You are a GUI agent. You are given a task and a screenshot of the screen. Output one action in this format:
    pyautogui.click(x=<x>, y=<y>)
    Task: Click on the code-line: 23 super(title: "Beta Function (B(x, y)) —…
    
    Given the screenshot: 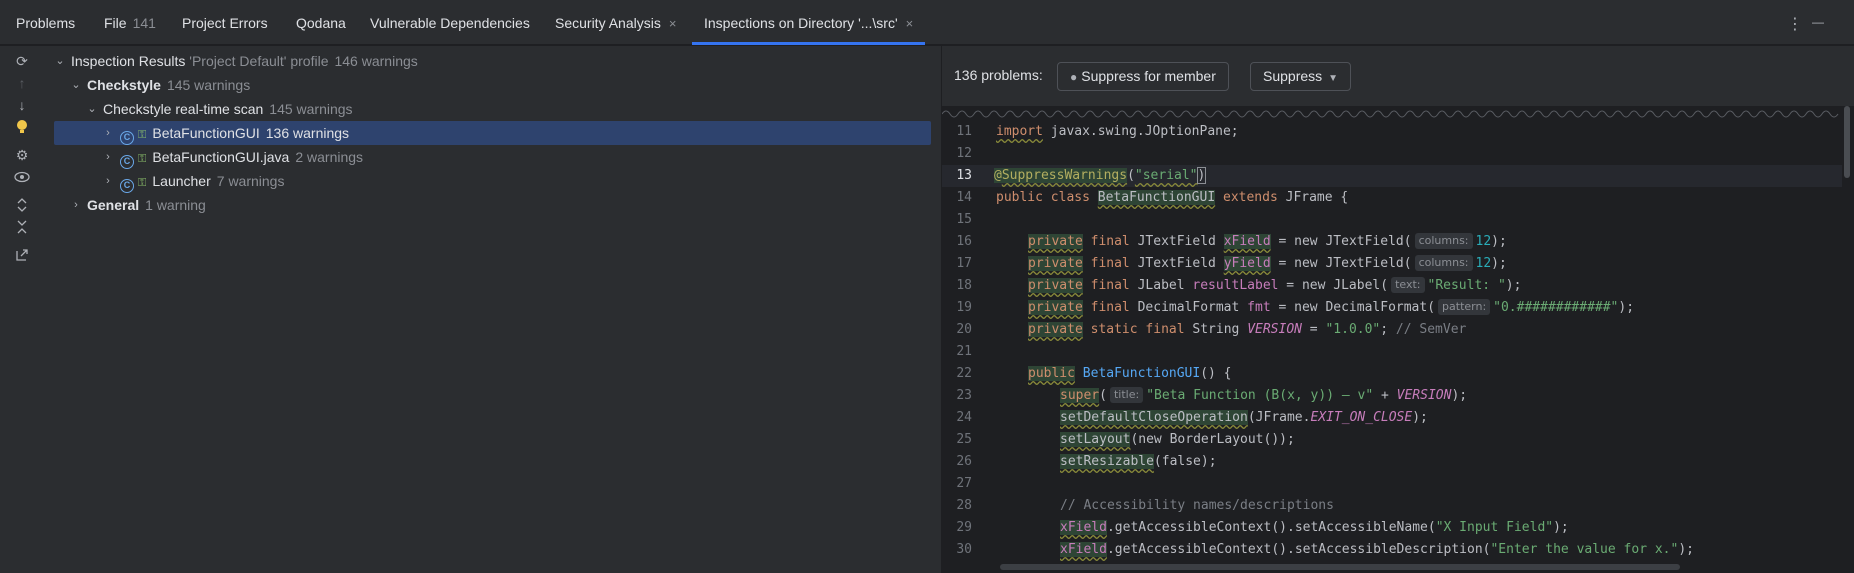 What is the action you would take?
    pyautogui.click(x=1392, y=396)
    